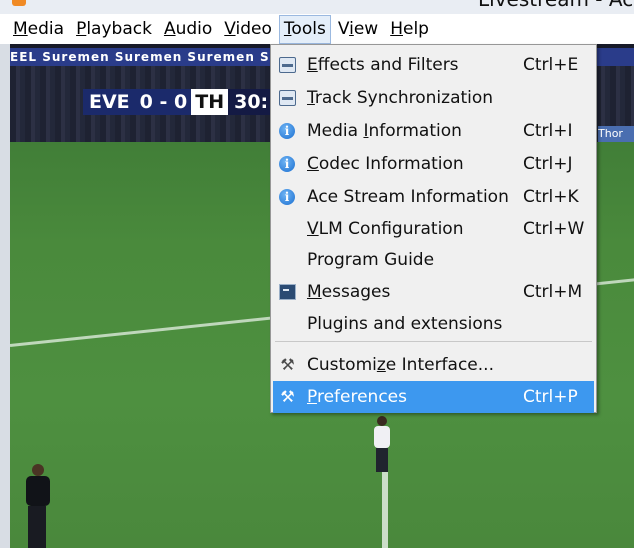 This screenshot has height=548, width=634. What do you see at coordinates (37, 506) in the screenshot?
I see `referee` at bounding box center [37, 506].